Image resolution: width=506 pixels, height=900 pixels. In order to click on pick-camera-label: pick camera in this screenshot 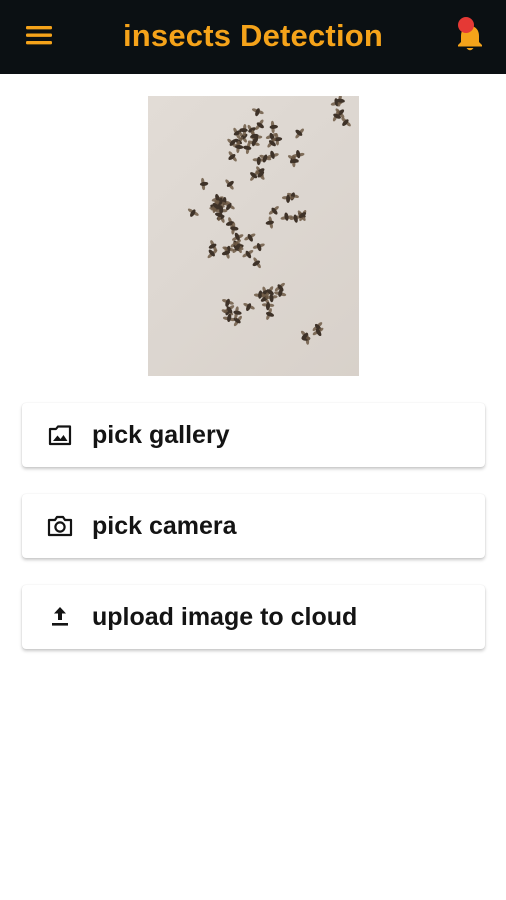, I will do `click(164, 526)`.